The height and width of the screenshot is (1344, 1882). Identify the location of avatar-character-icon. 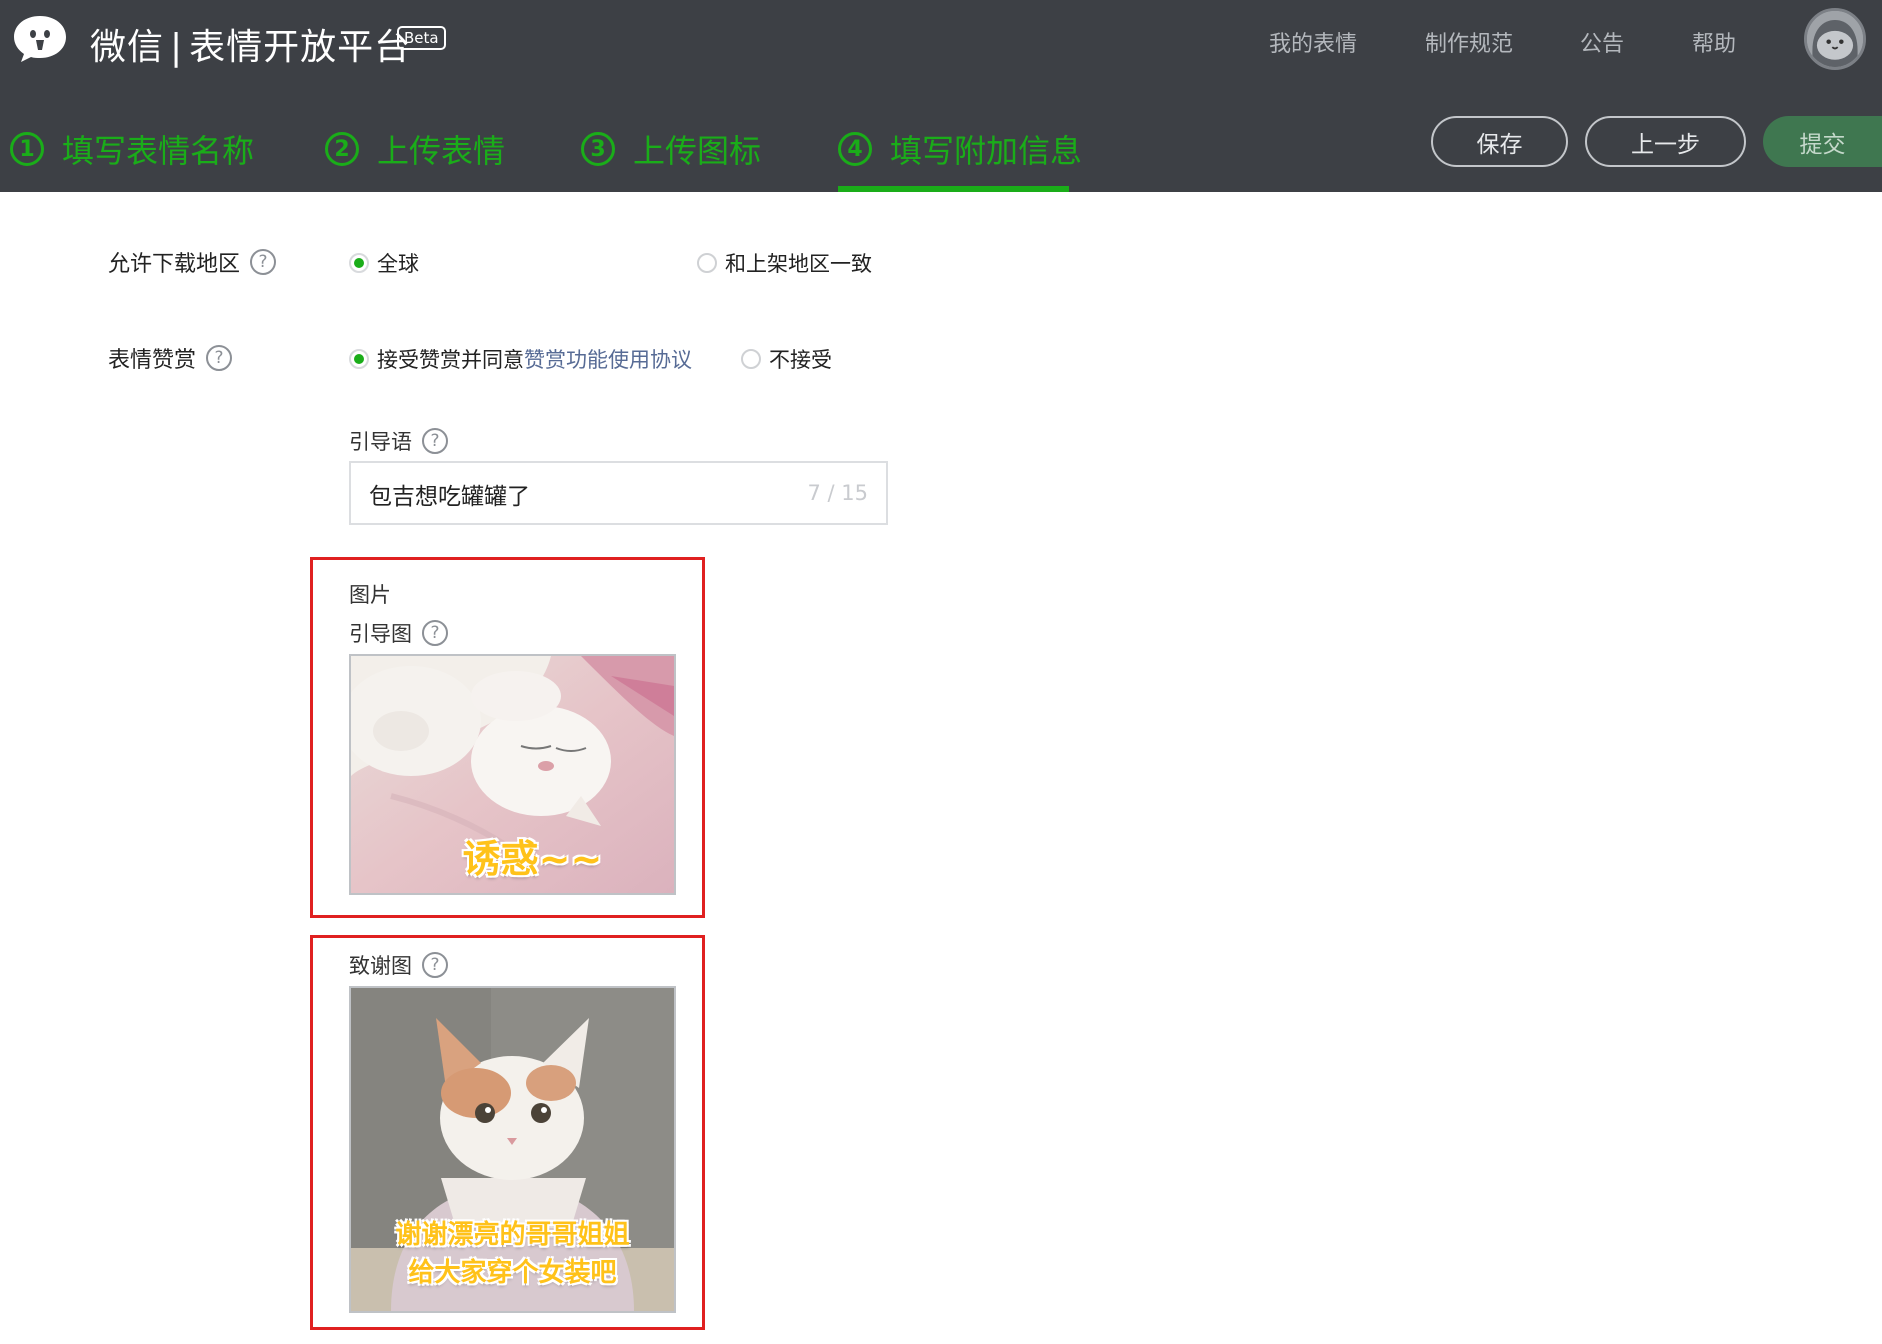
(1835, 39).